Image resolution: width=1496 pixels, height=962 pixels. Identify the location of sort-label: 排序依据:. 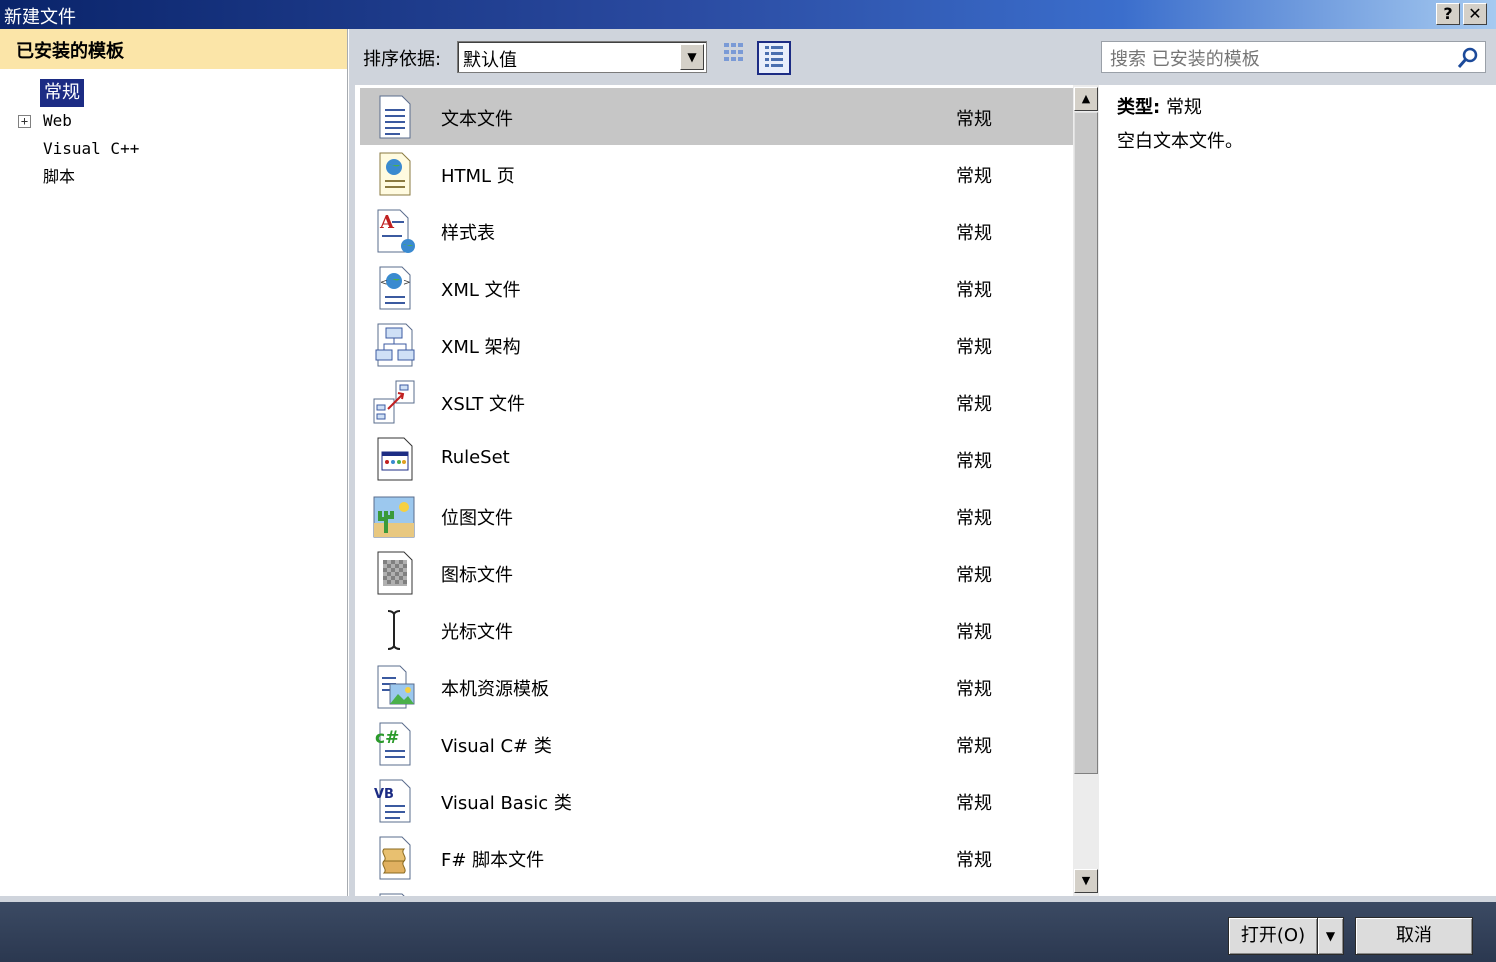
(402, 59).